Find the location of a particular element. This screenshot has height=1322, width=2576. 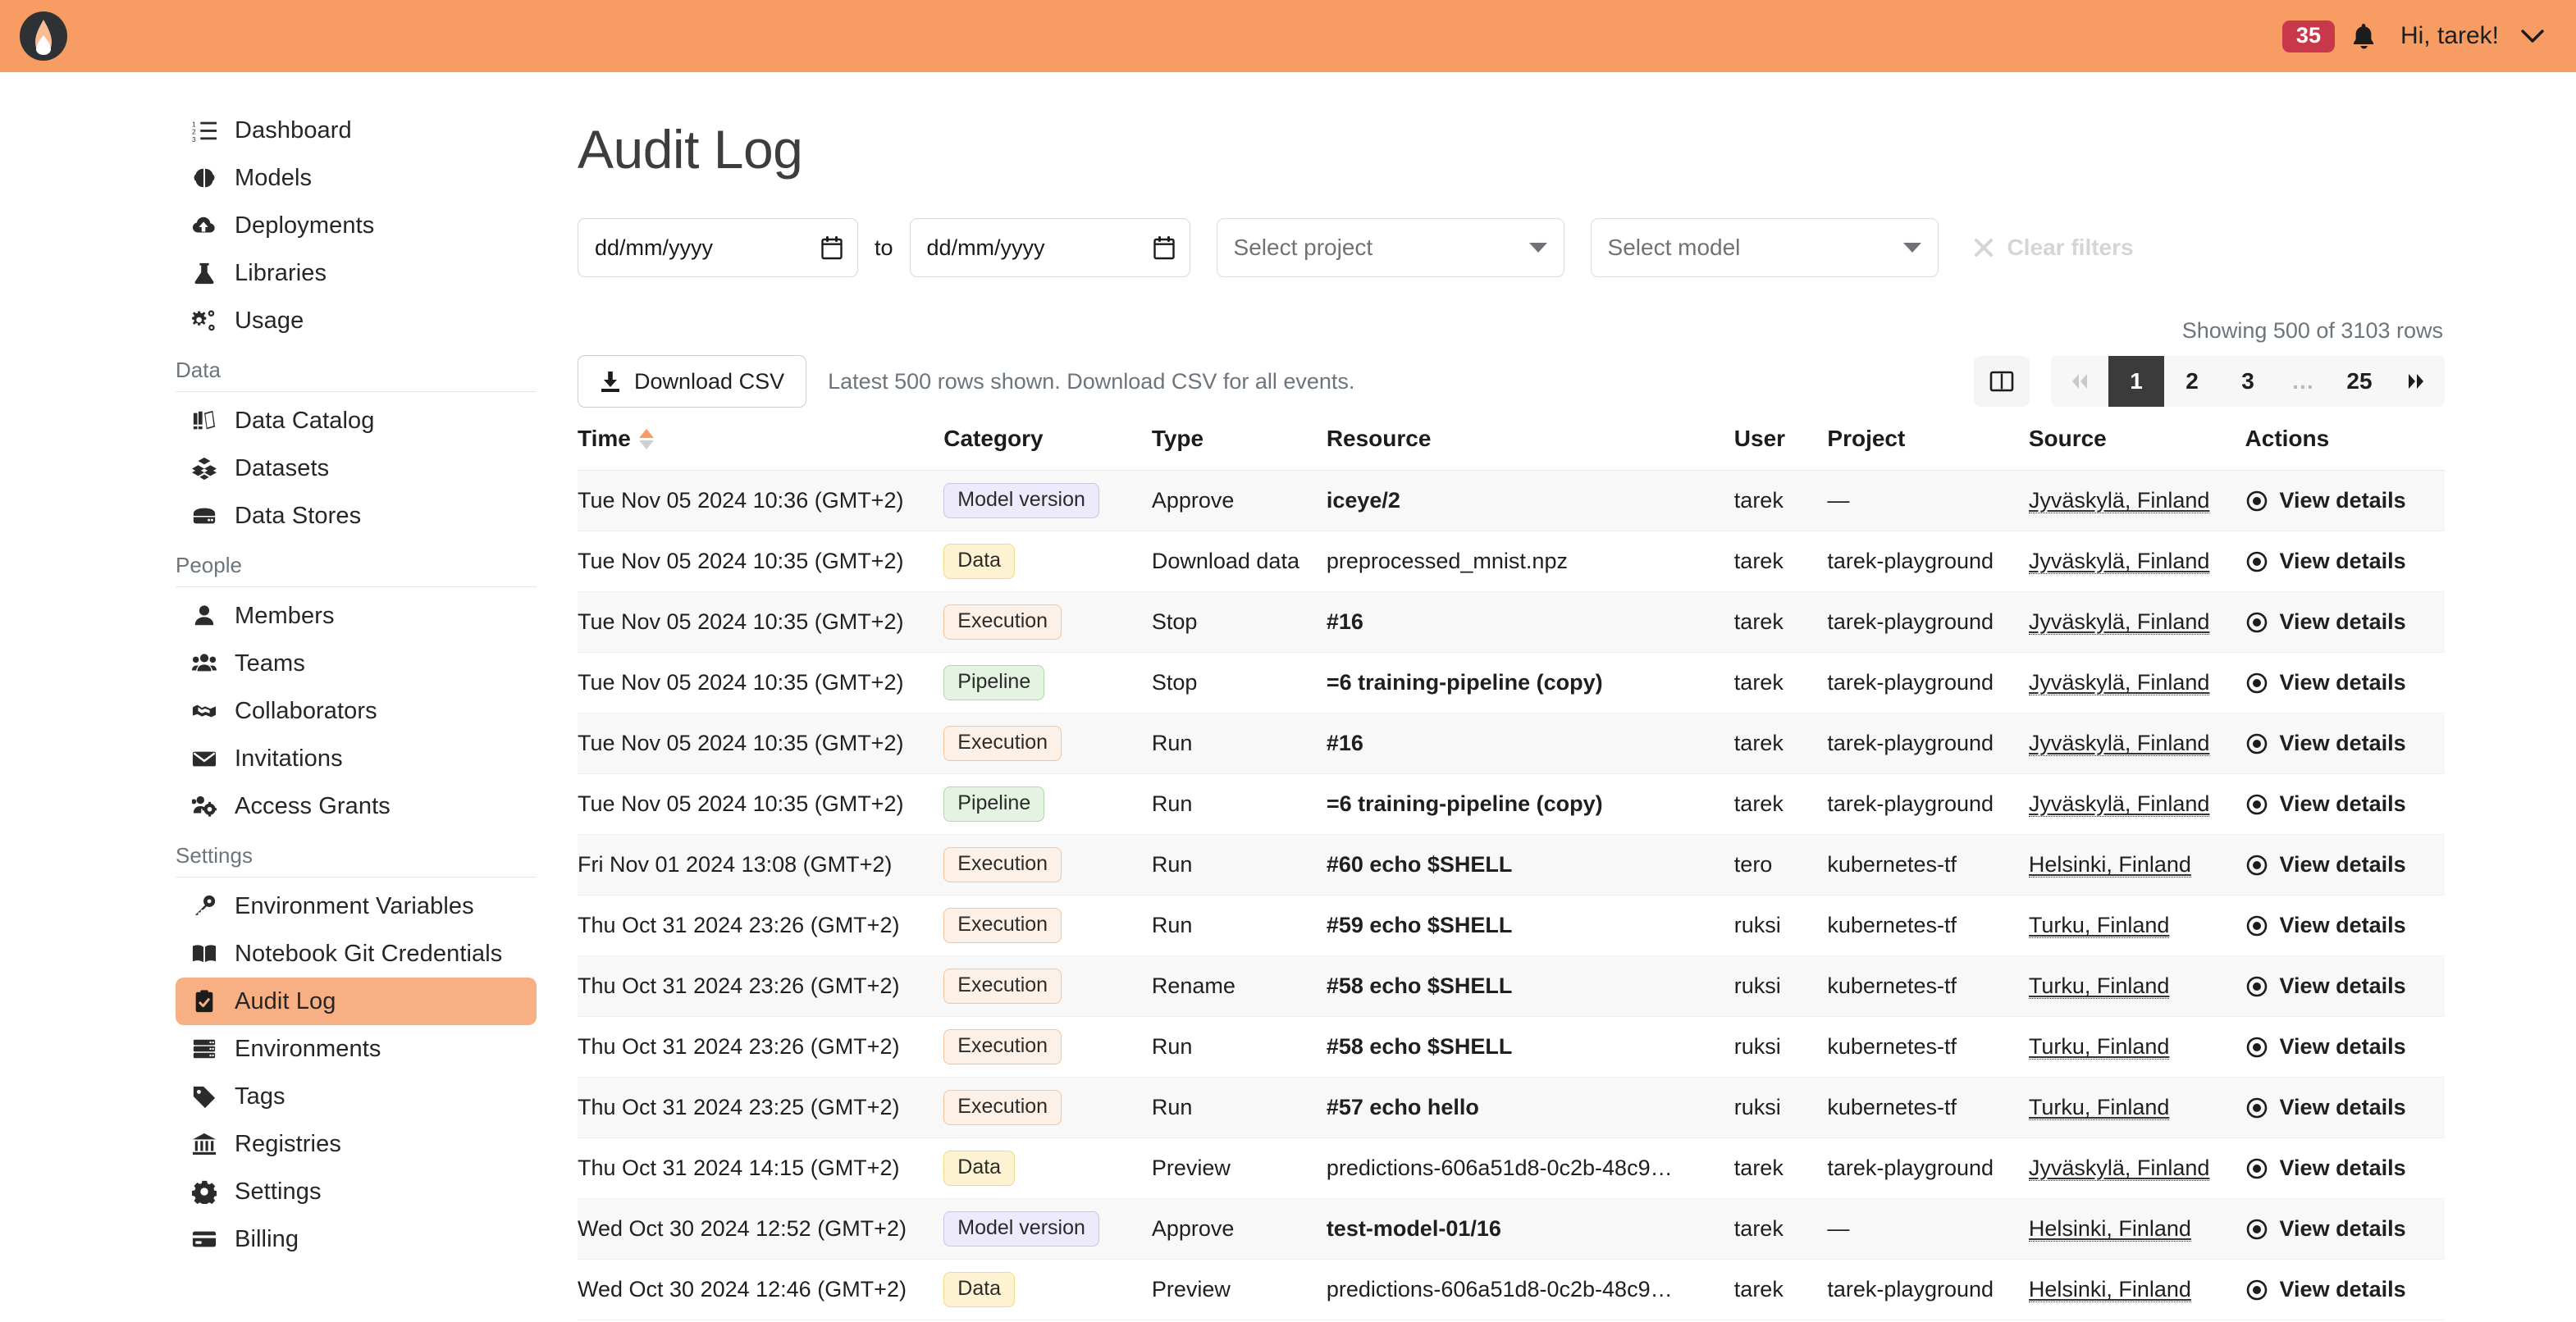

column-header-category: Category is located at coordinates (1047, 448).